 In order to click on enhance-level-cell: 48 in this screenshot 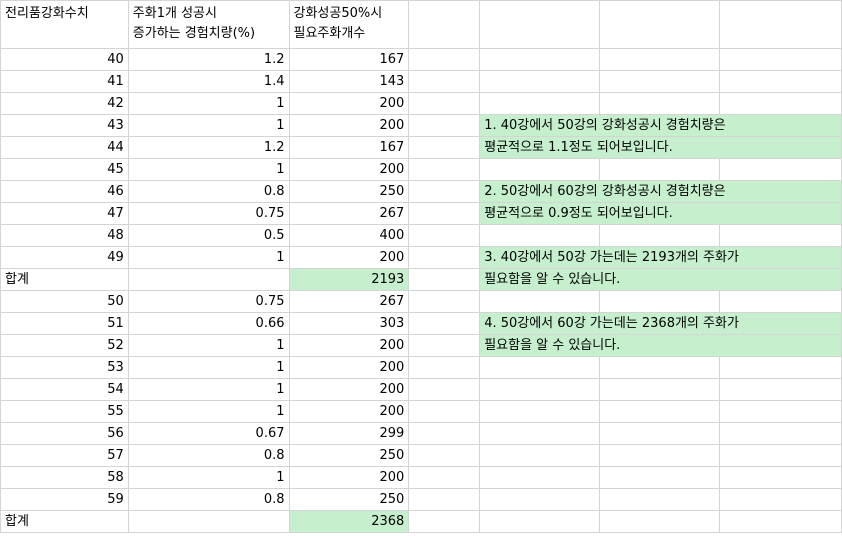, I will do `click(64, 235)`.